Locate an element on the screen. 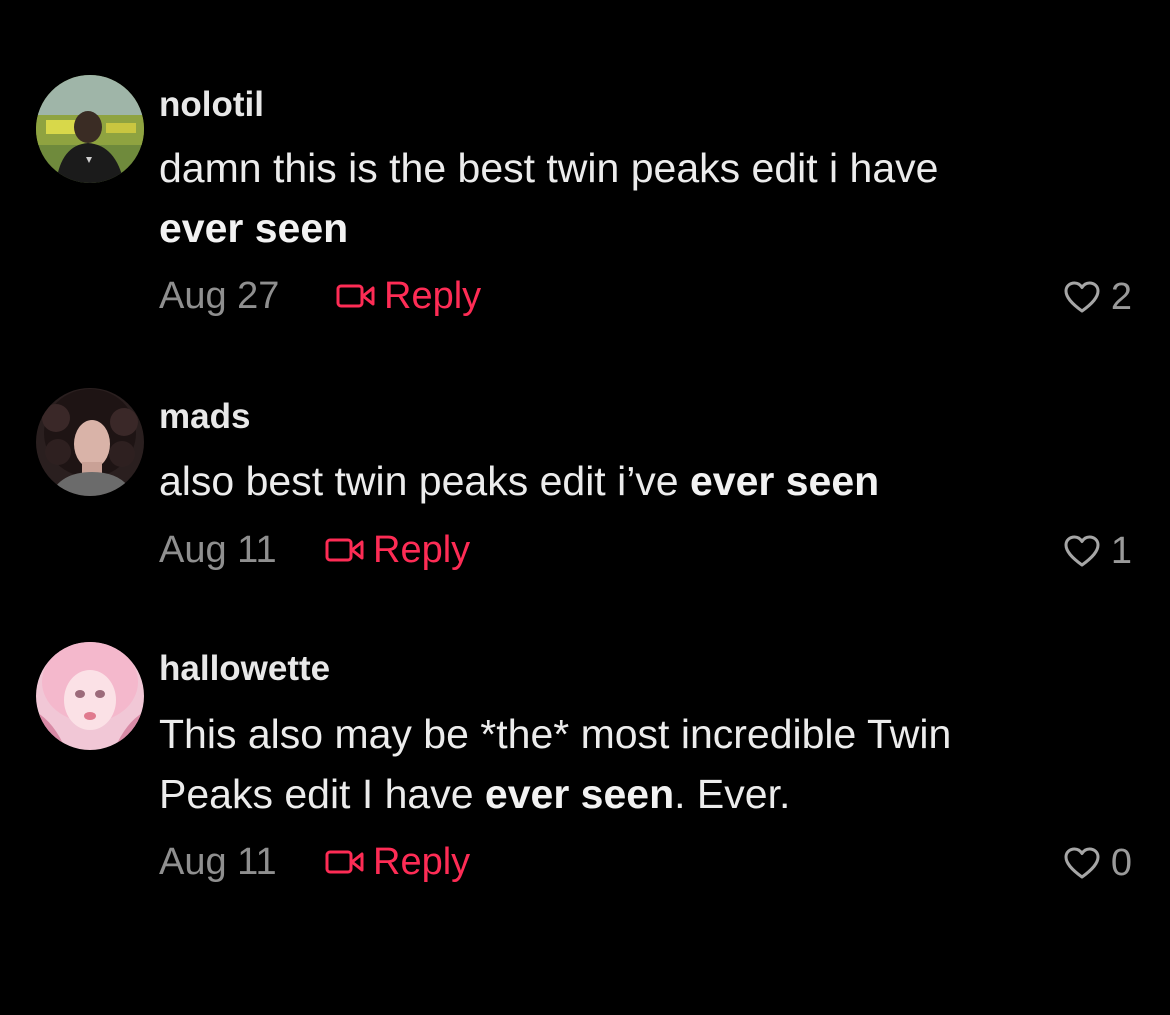 This screenshot has height=1015, width=1170. like-button: 1 is located at coordinates (1097, 551).